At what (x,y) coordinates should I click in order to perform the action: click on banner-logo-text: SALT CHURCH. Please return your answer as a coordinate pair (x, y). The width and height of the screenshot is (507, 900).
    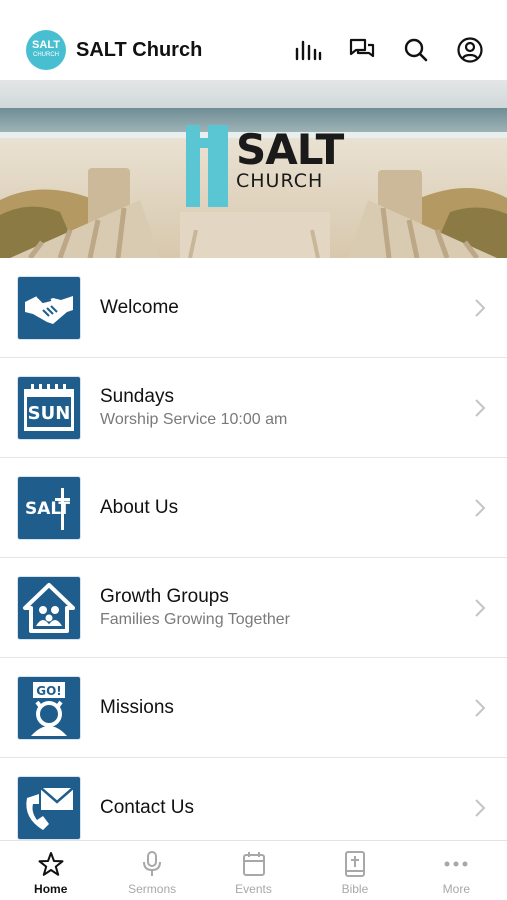
    Looking at the image, I should click on (290, 159).